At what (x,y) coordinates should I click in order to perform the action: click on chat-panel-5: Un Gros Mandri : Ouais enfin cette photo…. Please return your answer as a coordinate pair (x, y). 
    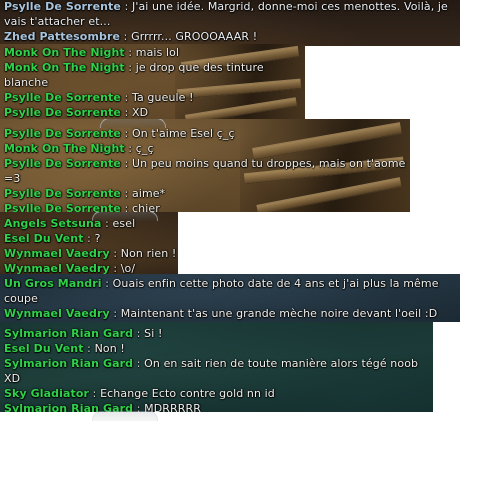
    Looking at the image, I should click on (230, 298).